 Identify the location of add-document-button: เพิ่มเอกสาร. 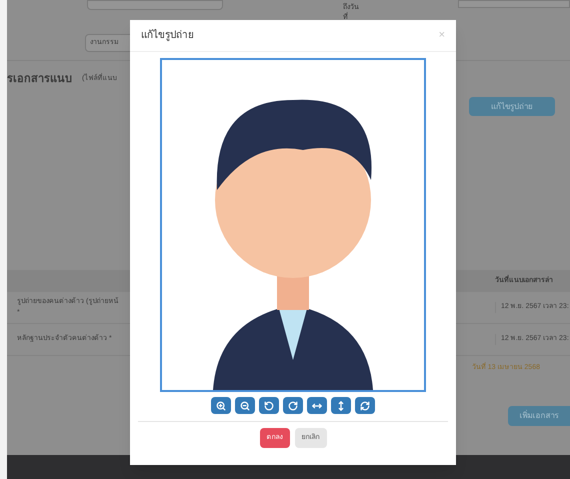
(539, 416).